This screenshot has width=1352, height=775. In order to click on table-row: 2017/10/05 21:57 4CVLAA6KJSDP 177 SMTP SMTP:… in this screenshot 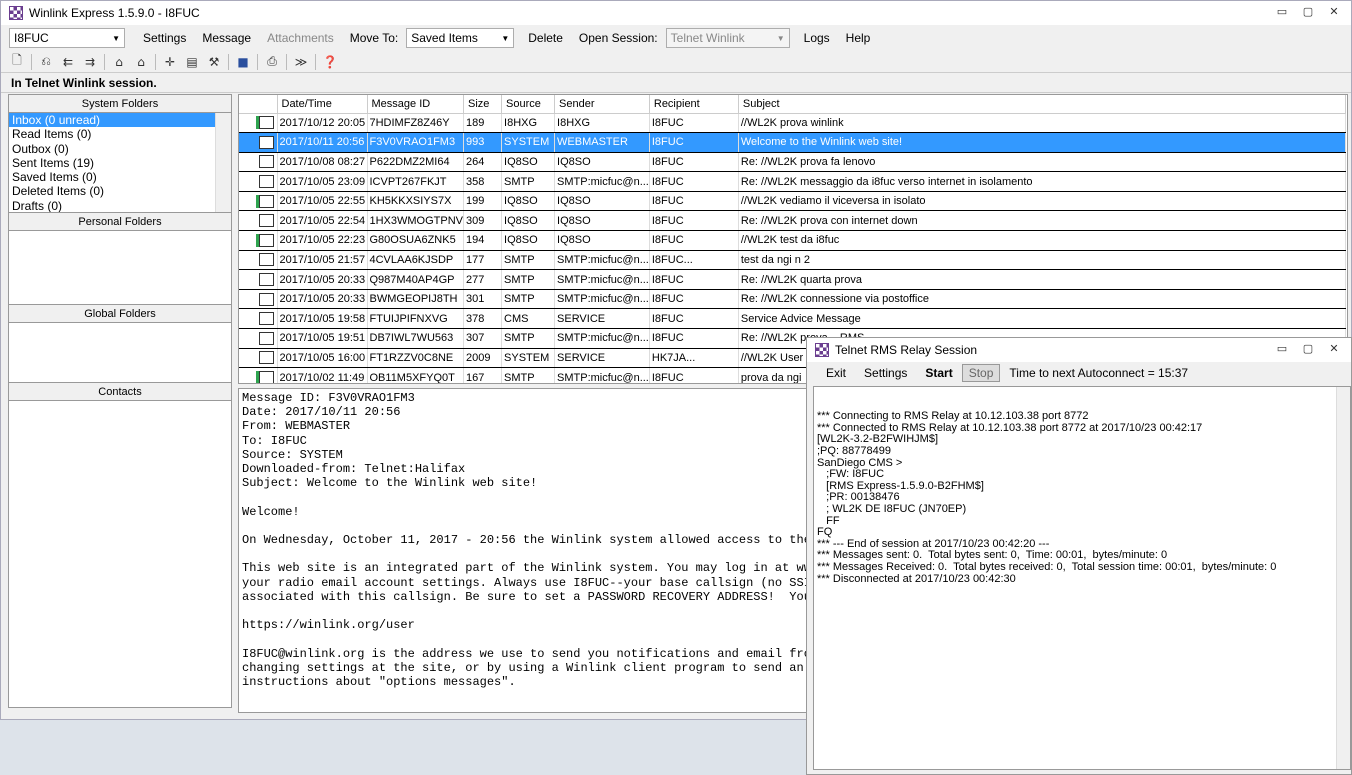, I will do `click(792, 260)`.